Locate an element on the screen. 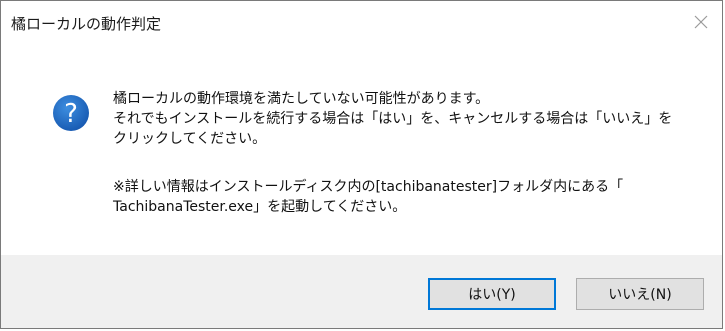 This screenshot has height=331, width=725. note-line: TachibanaTester.exe」を起動してください。 is located at coordinates (260, 207).